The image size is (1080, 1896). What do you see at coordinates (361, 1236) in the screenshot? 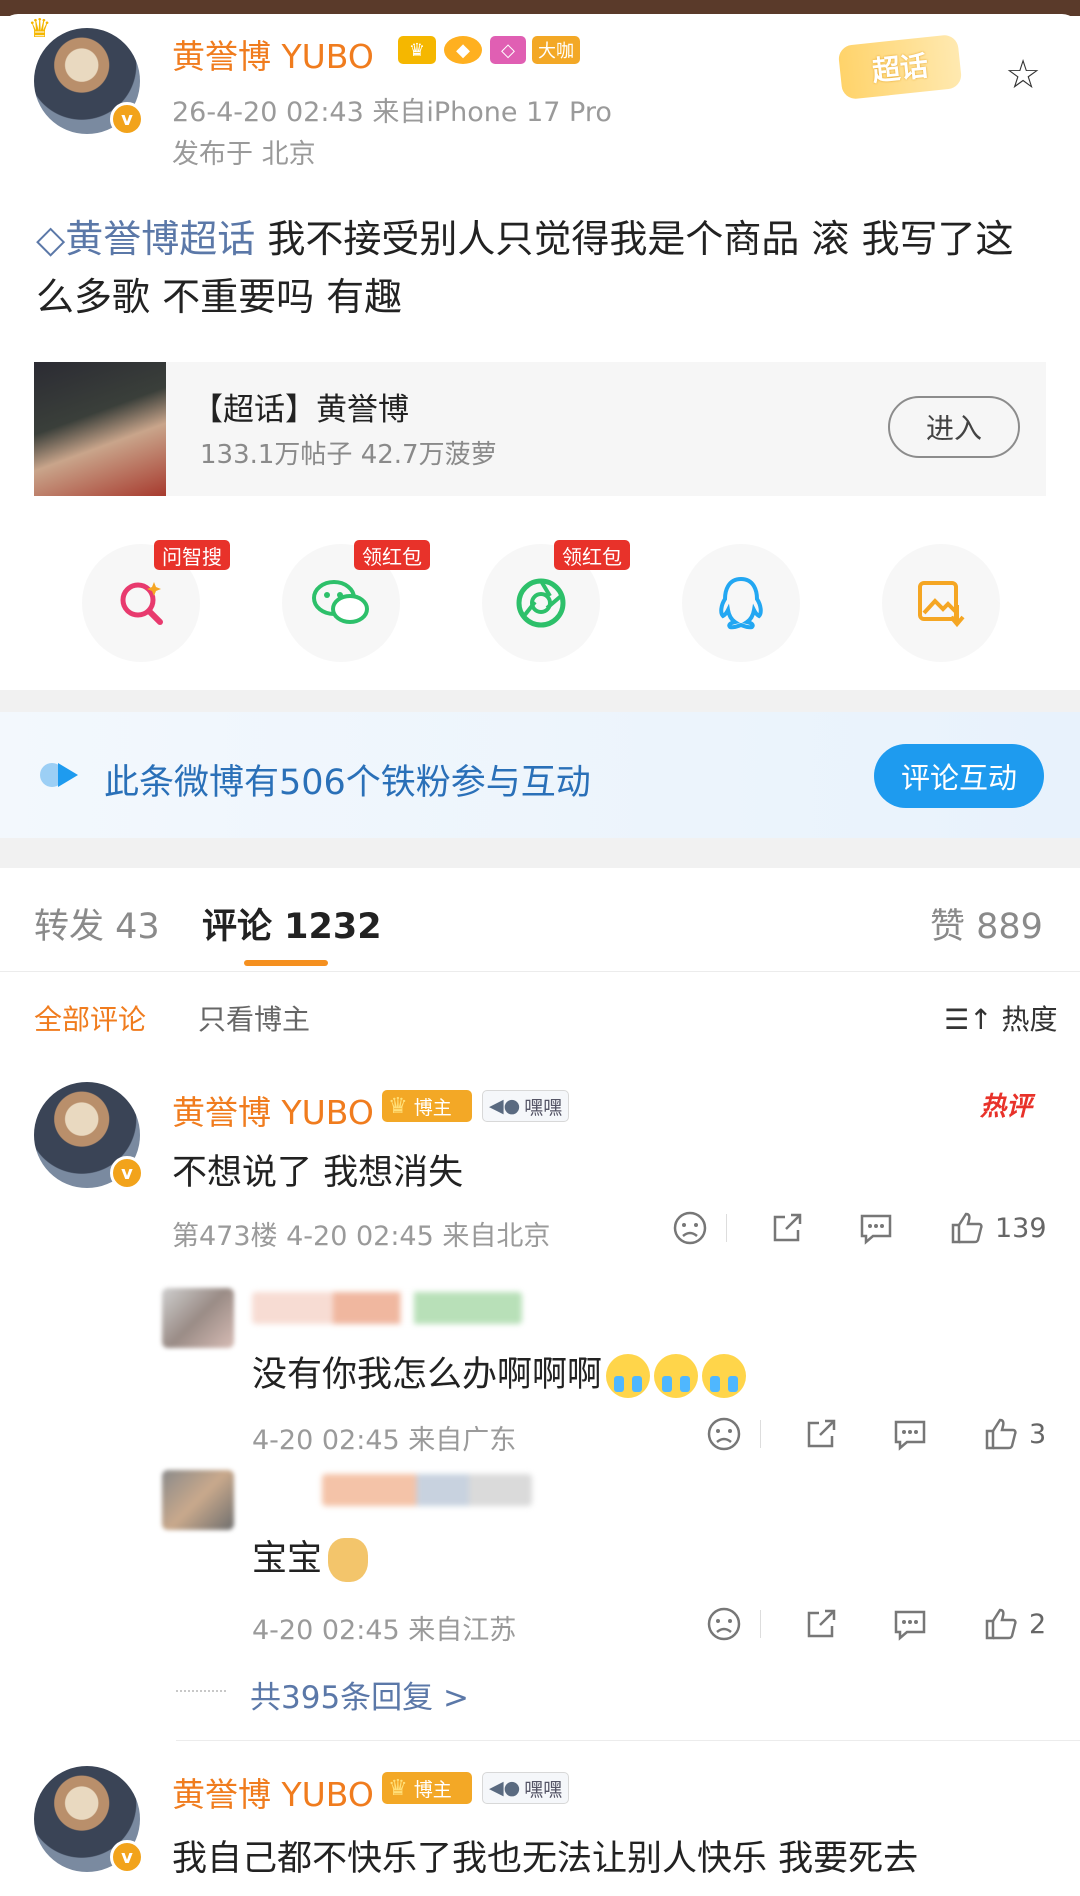
I see `comment-meta: 第473楼 4-20 02:45 来自北京` at bounding box center [361, 1236].